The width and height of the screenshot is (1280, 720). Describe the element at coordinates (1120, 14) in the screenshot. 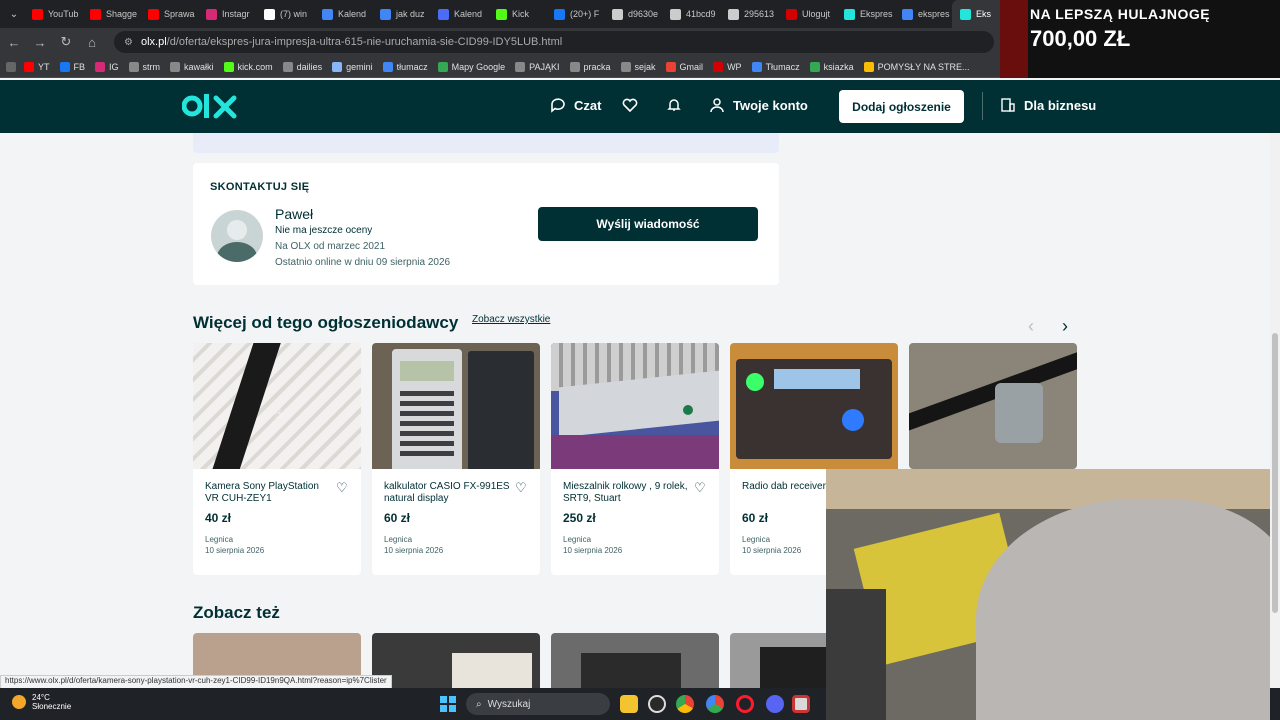

I see `overlay-line1: NA LEPSZĄ HULAJNOGĘ` at that location.